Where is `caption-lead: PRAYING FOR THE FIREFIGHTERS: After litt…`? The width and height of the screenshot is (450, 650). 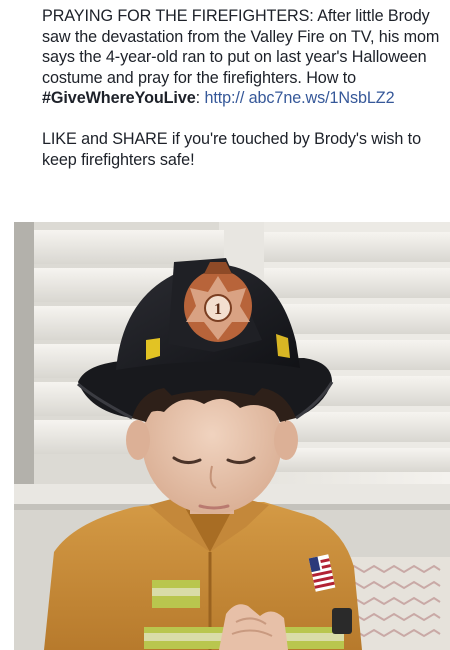
caption-lead: PRAYING FOR THE FIREFIGHTERS: After litt… is located at coordinates (241, 47).